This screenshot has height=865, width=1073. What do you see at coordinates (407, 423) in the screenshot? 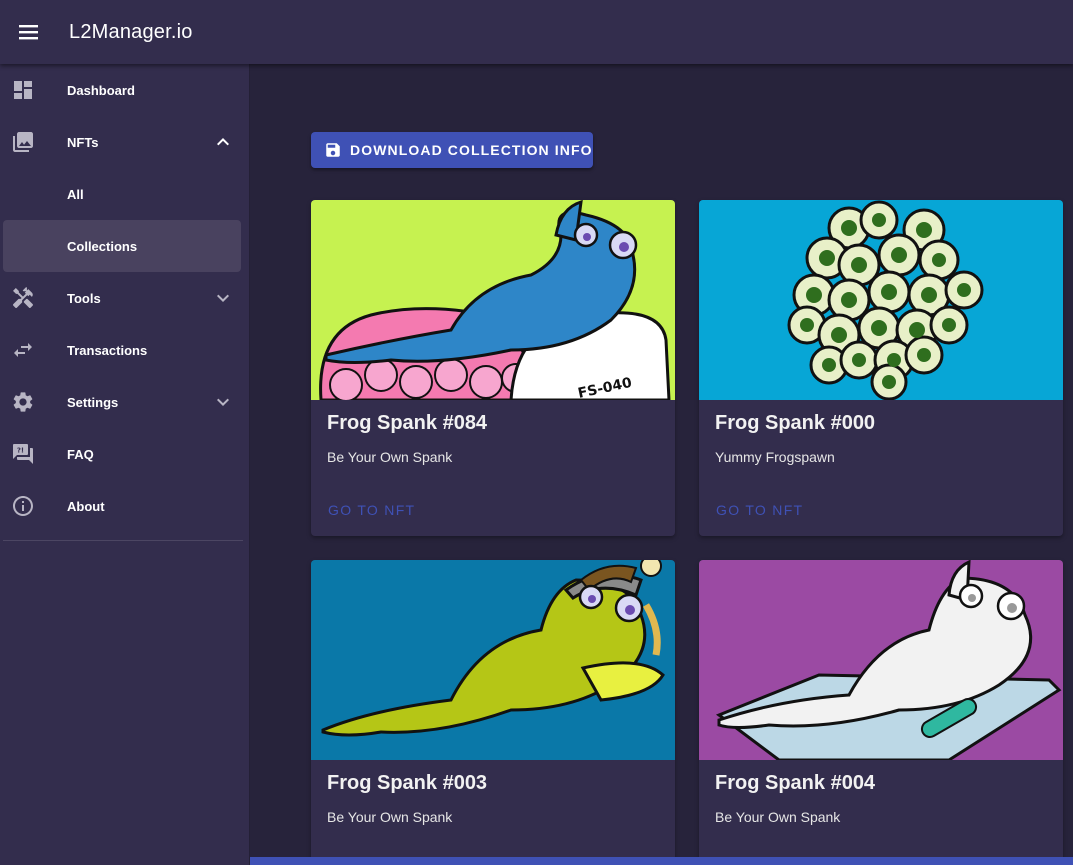
I see `card-title: Frog Spank #084` at bounding box center [407, 423].